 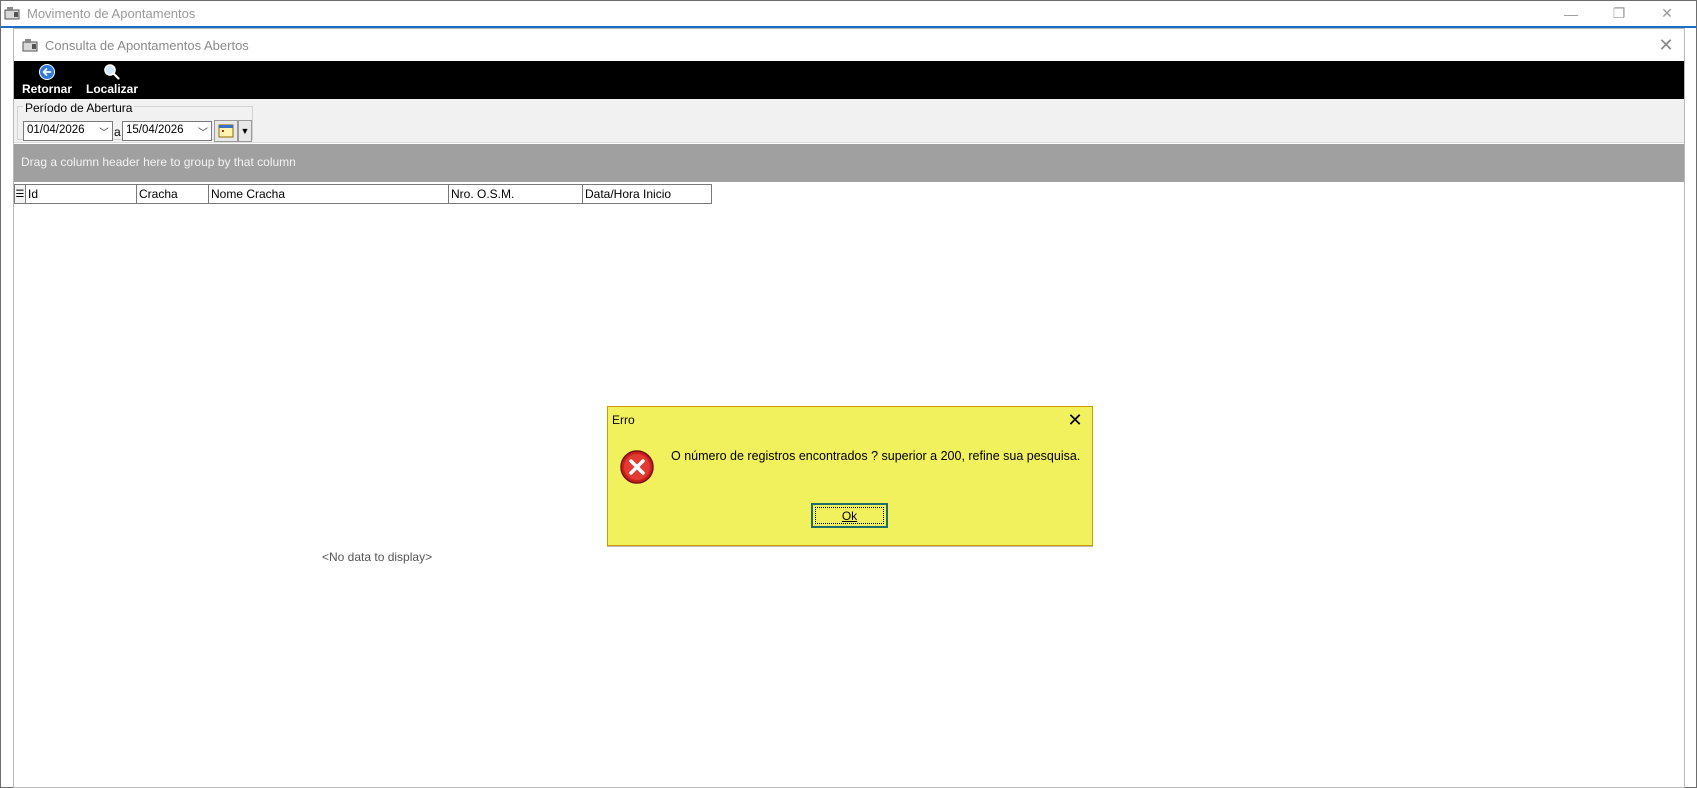 I want to click on dialog-title: Erro, so click(x=623, y=420).